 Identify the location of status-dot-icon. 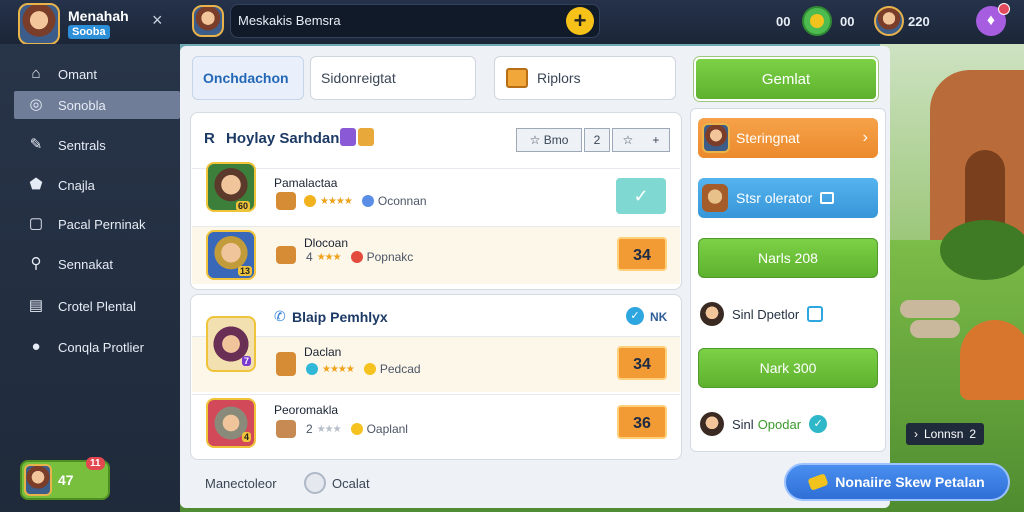
(367, 201).